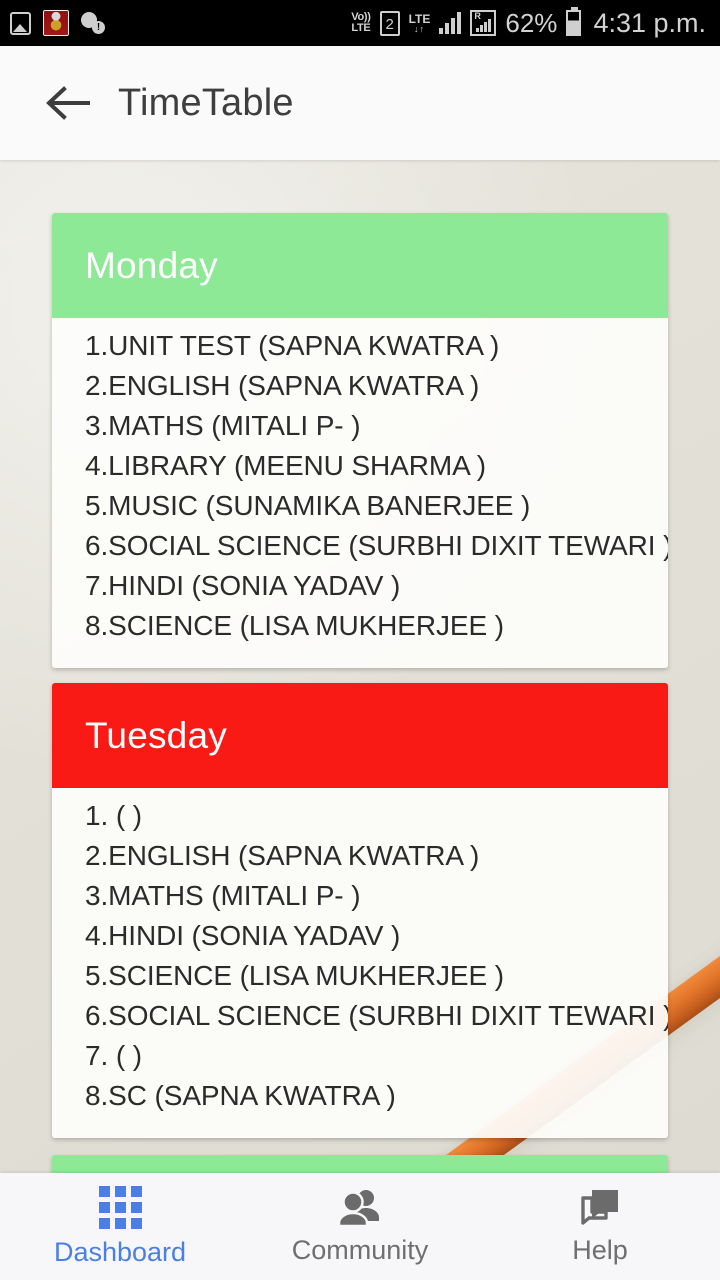 The image size is (720, 1280). I want to click on back-button, so click(67, 103).